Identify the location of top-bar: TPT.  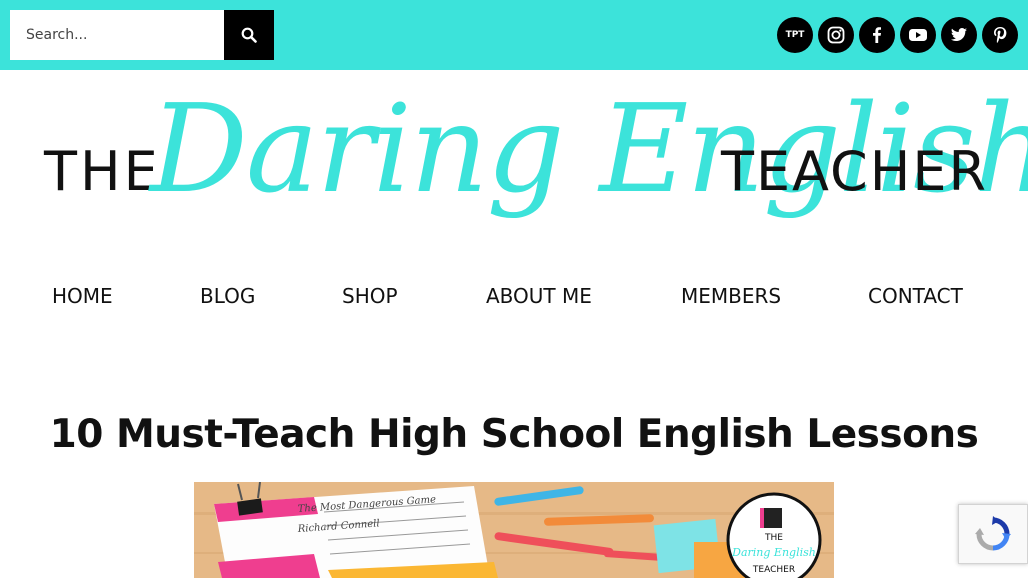
(514, 35).